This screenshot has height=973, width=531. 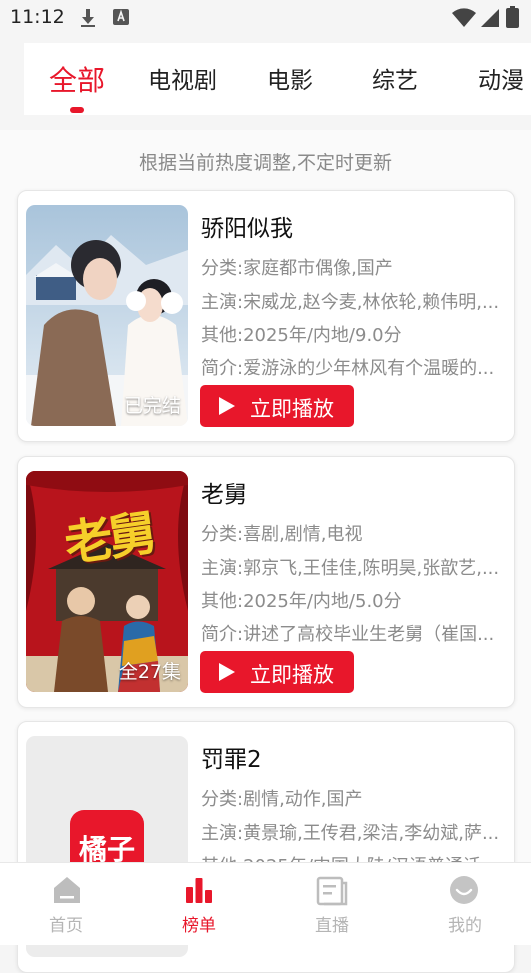 What do you see at coordinates (512, 19) in the screenshot?
I see `battery-icon` at bounding box center [512, 19].